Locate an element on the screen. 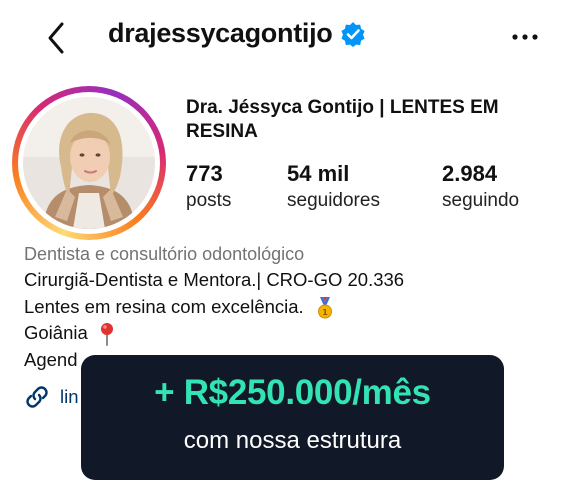  following-count: 2.984 is located at coordinates (470, 173).